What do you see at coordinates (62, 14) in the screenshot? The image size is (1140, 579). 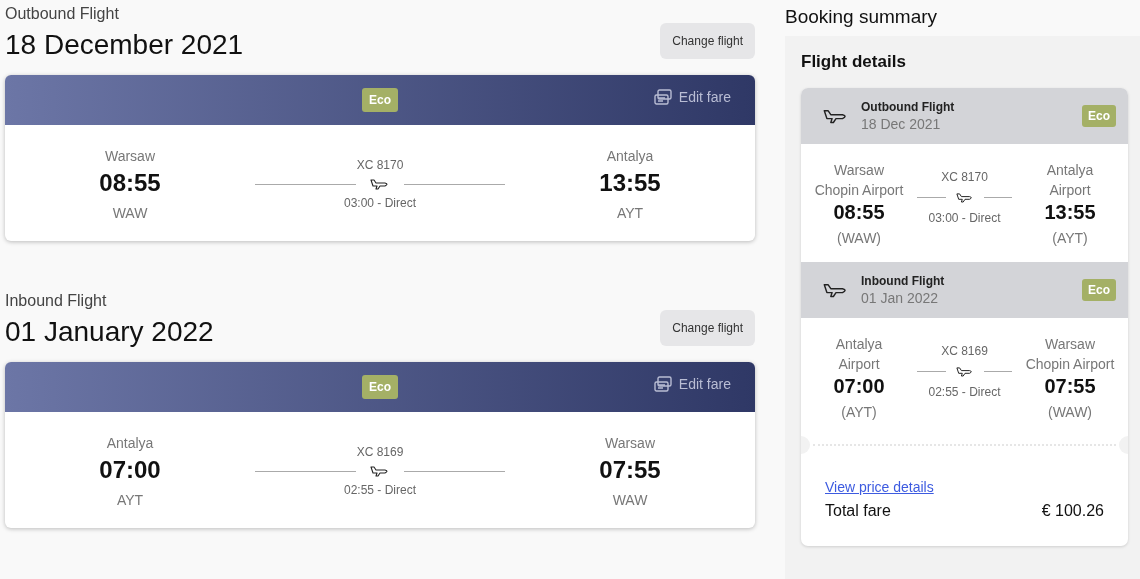 I see `section-label: Outbound Flight` at bounding box center [62, 14].